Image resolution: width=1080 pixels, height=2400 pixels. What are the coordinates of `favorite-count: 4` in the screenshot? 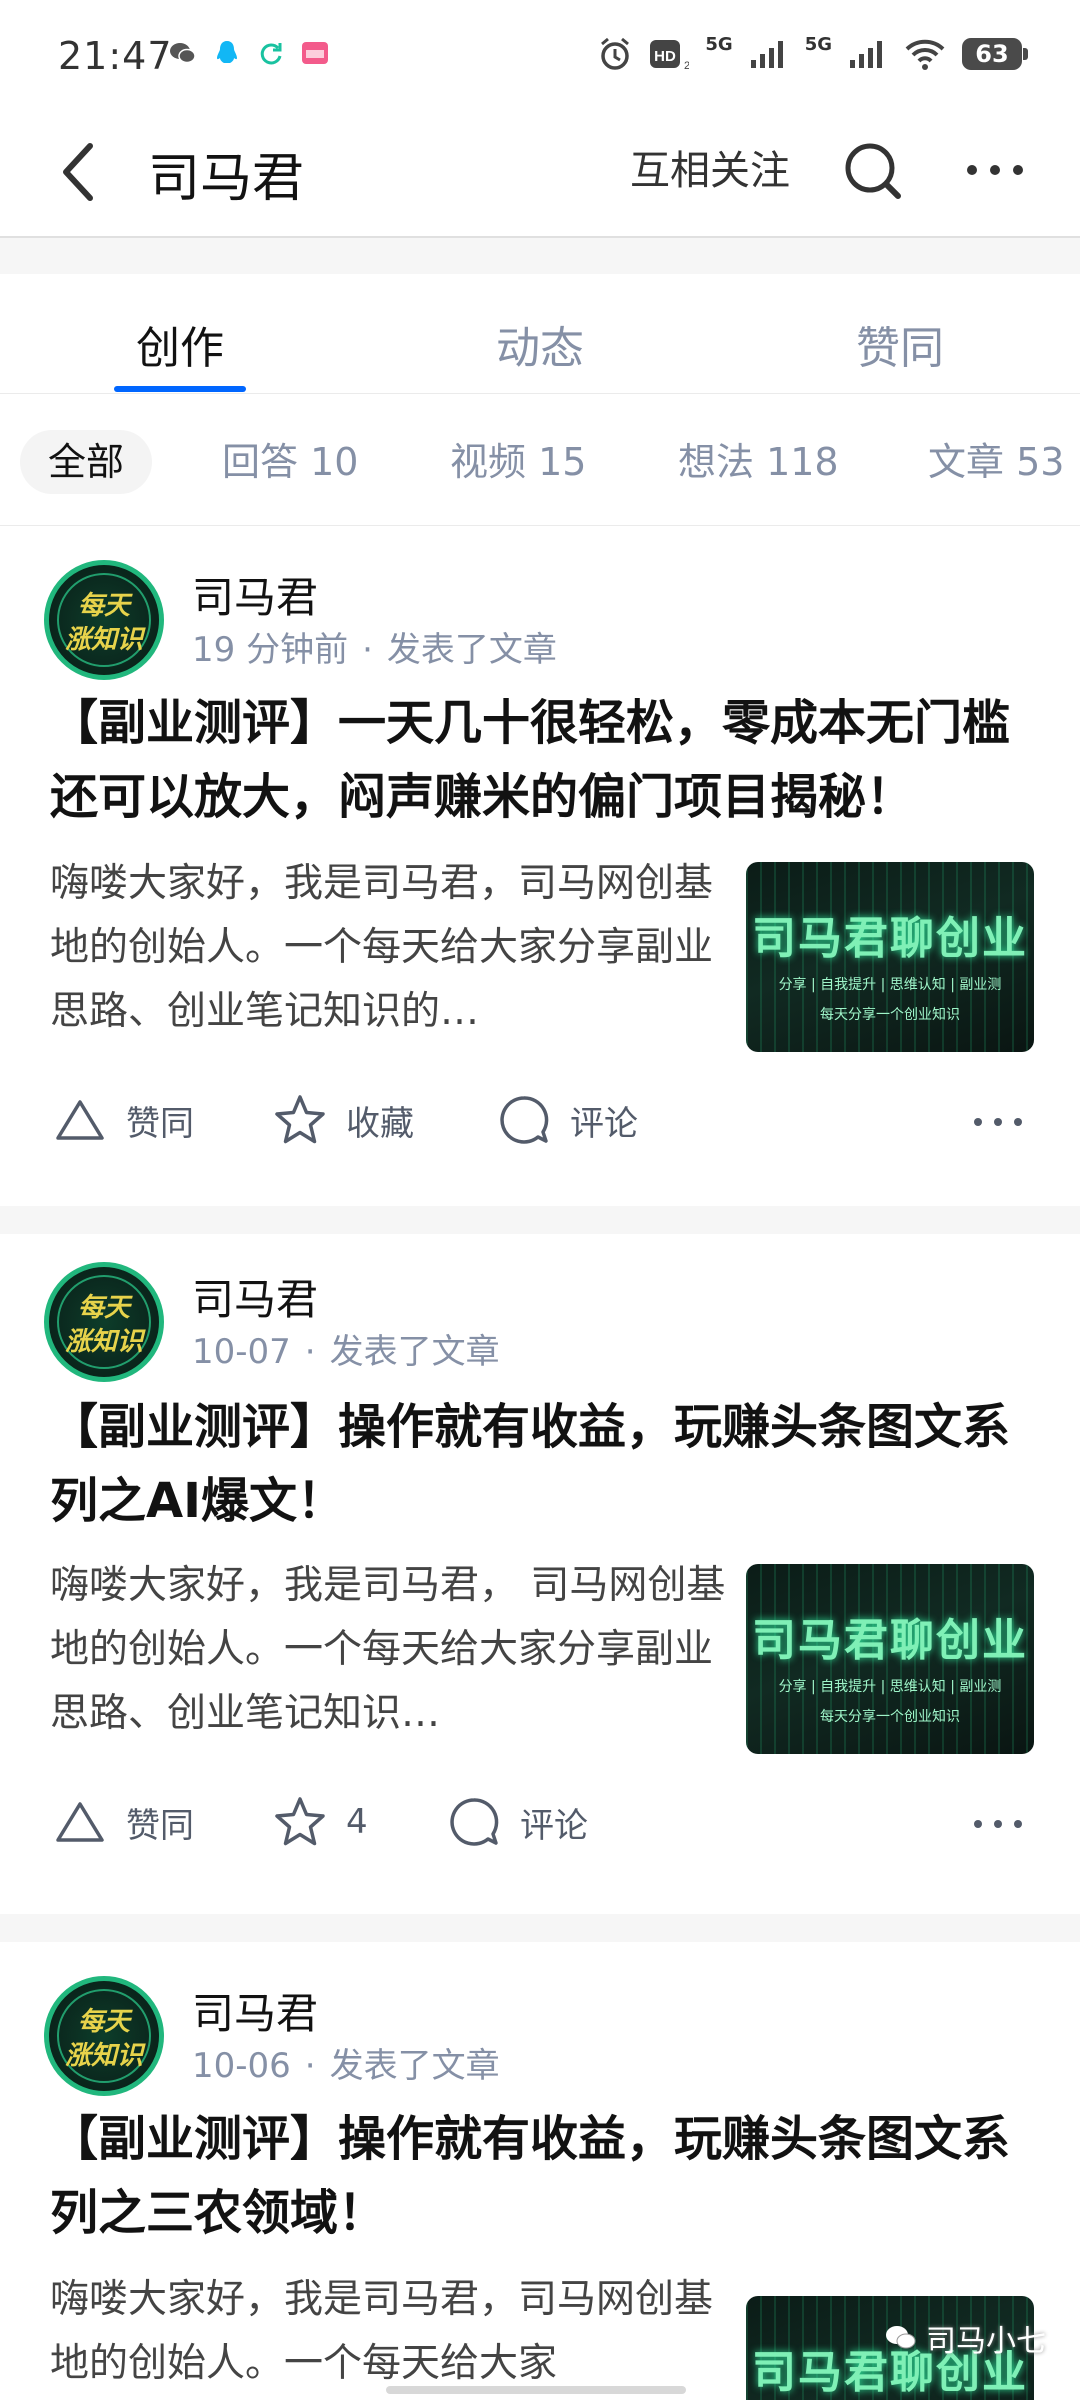 It's located at (357, 1822).